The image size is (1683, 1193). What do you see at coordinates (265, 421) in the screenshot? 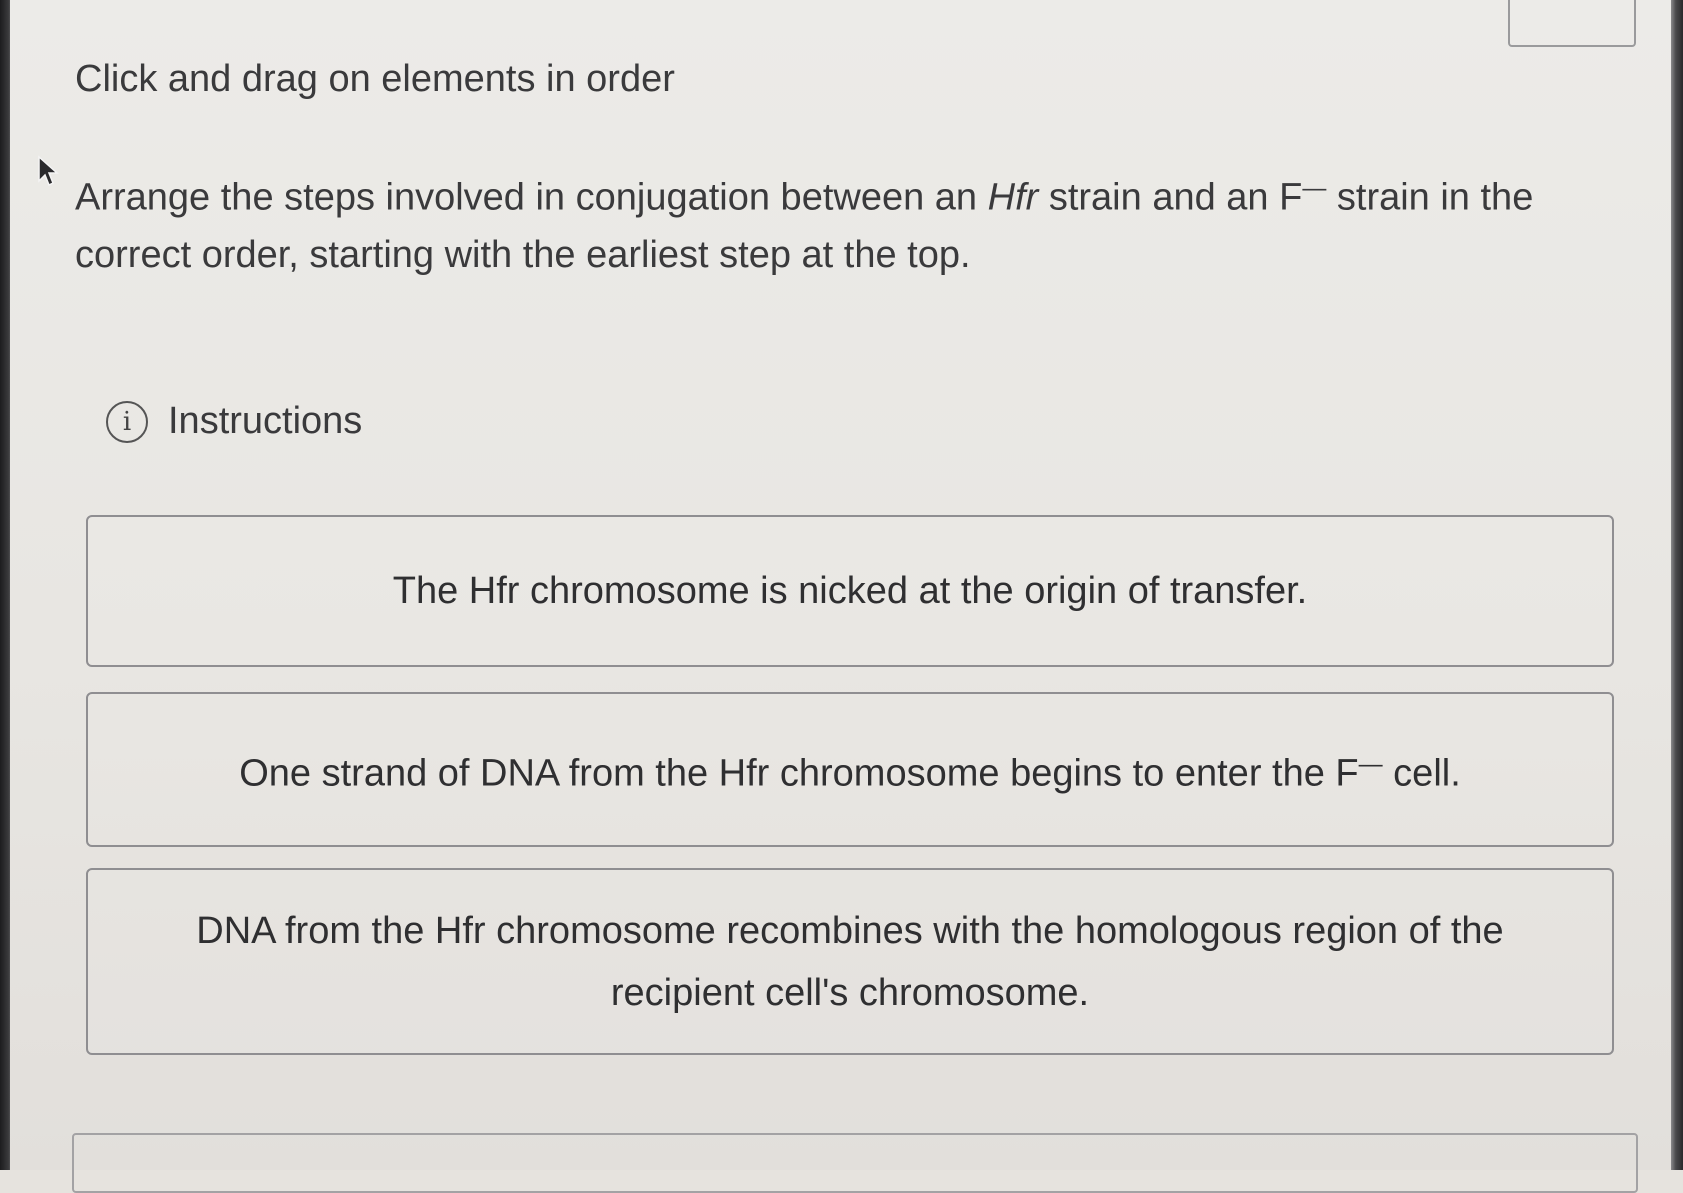
I see `instructions-label: Instructions` at bounding box center [265, 421].